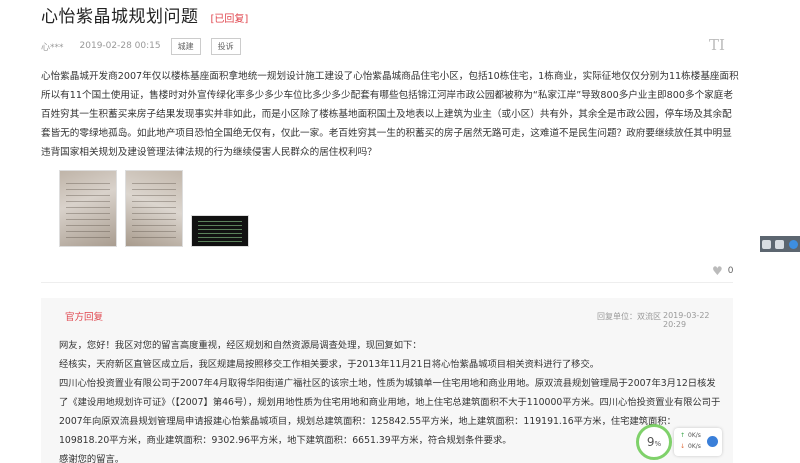  I want to click on network-speed-widget: 9% ↑ 0K/s ↓ 0K/s, so click(681, 442).